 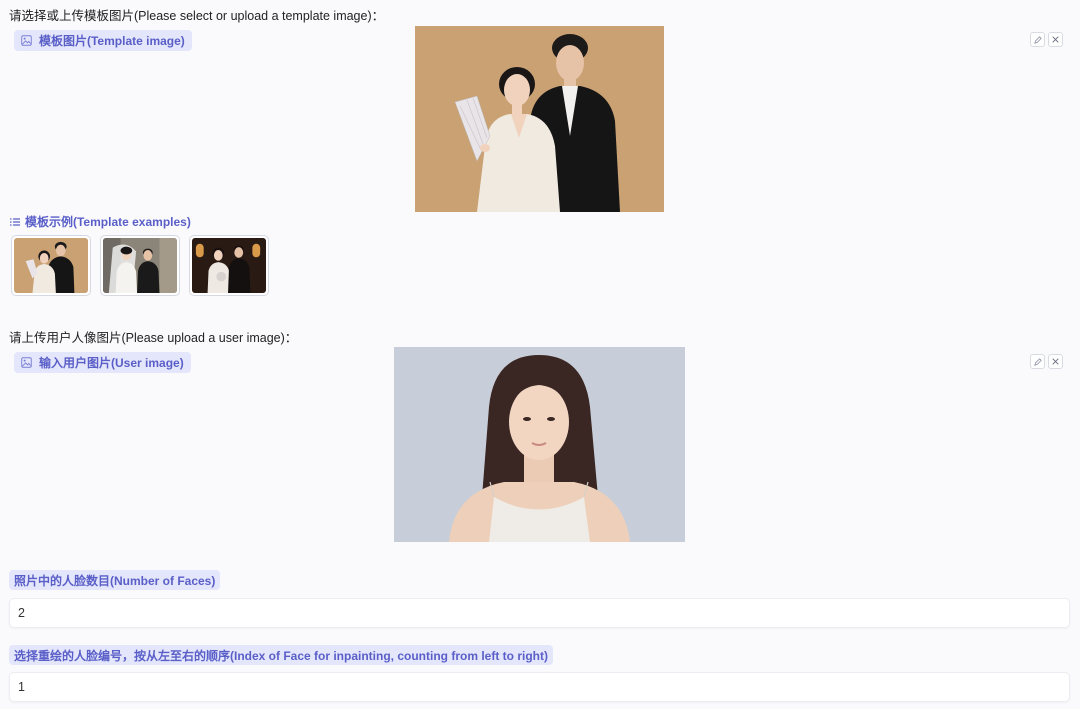 What do you see at coordinates (108, 222) in the screenshot?
I see `template-examples-text: 模板示例(Template examples)` at bounding box center [108, 222].